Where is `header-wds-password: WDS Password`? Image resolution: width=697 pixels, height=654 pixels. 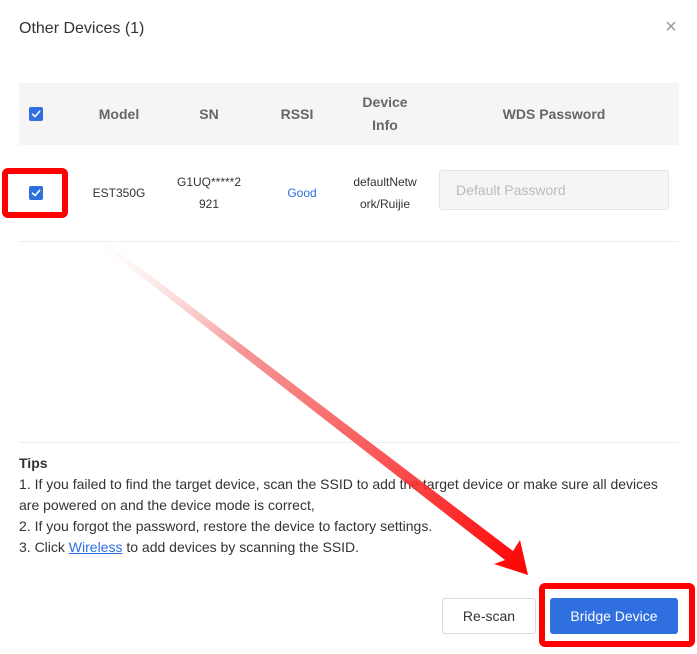 header-wds-password: WDS Password is located at coordinates (554, 113).